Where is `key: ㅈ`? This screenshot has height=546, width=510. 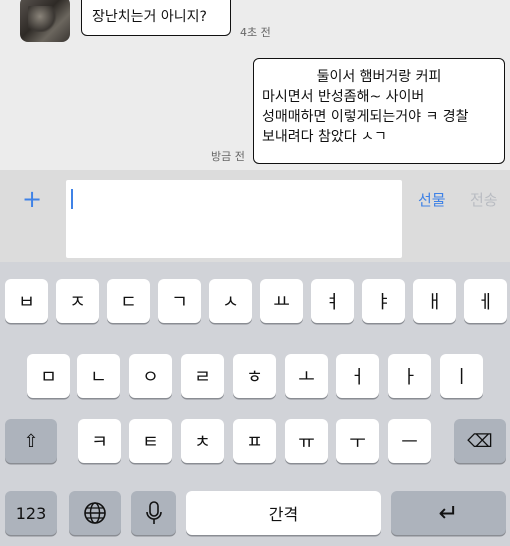
key: ㅈ is located at coordinates (77, 301).